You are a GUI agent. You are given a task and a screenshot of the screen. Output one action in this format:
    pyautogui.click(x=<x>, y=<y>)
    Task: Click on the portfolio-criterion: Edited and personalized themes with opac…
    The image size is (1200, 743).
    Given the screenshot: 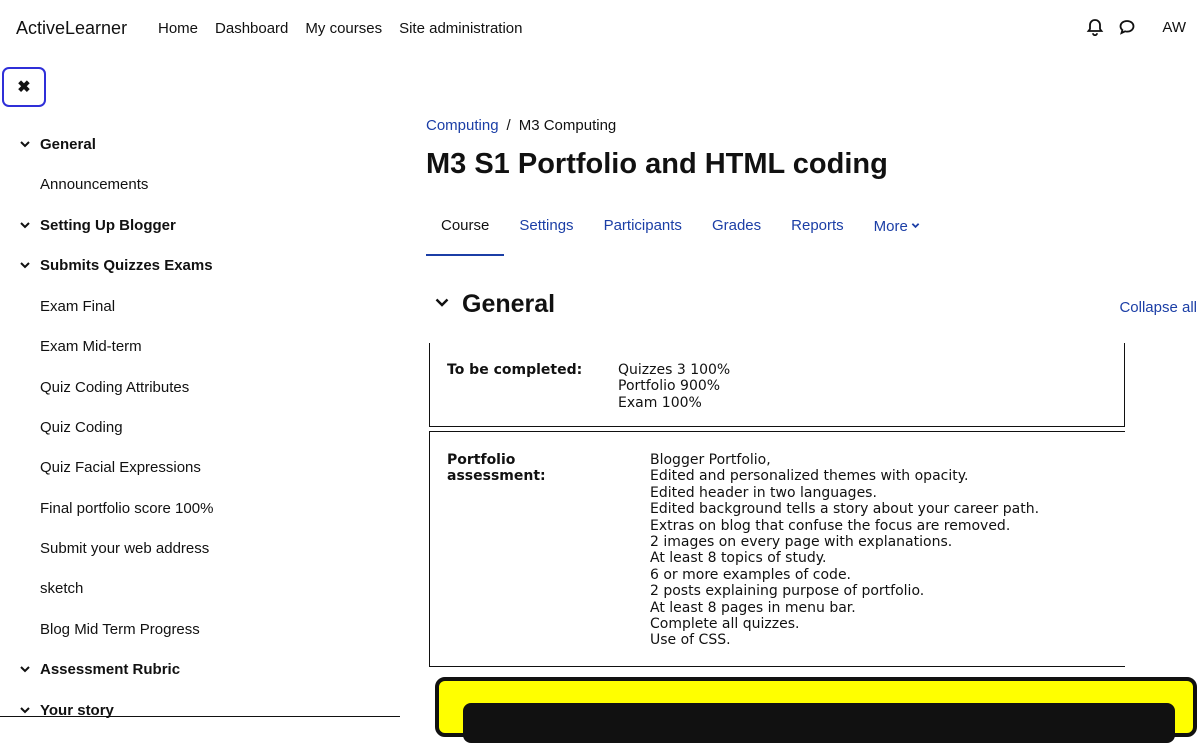 What is the action you would take?
    pyautogui.click(x=809, y=476)
    